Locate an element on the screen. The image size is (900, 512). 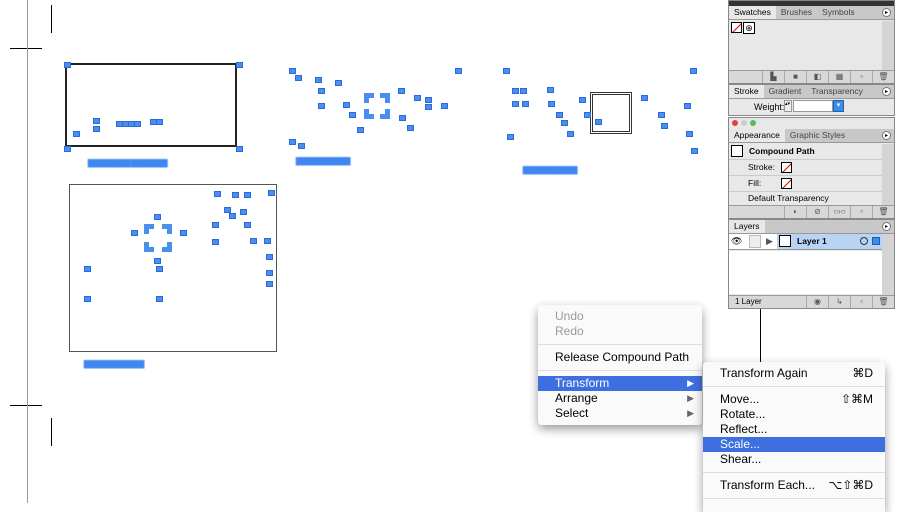
layer-name: Layer 1 is located at coordinates (812, 241).